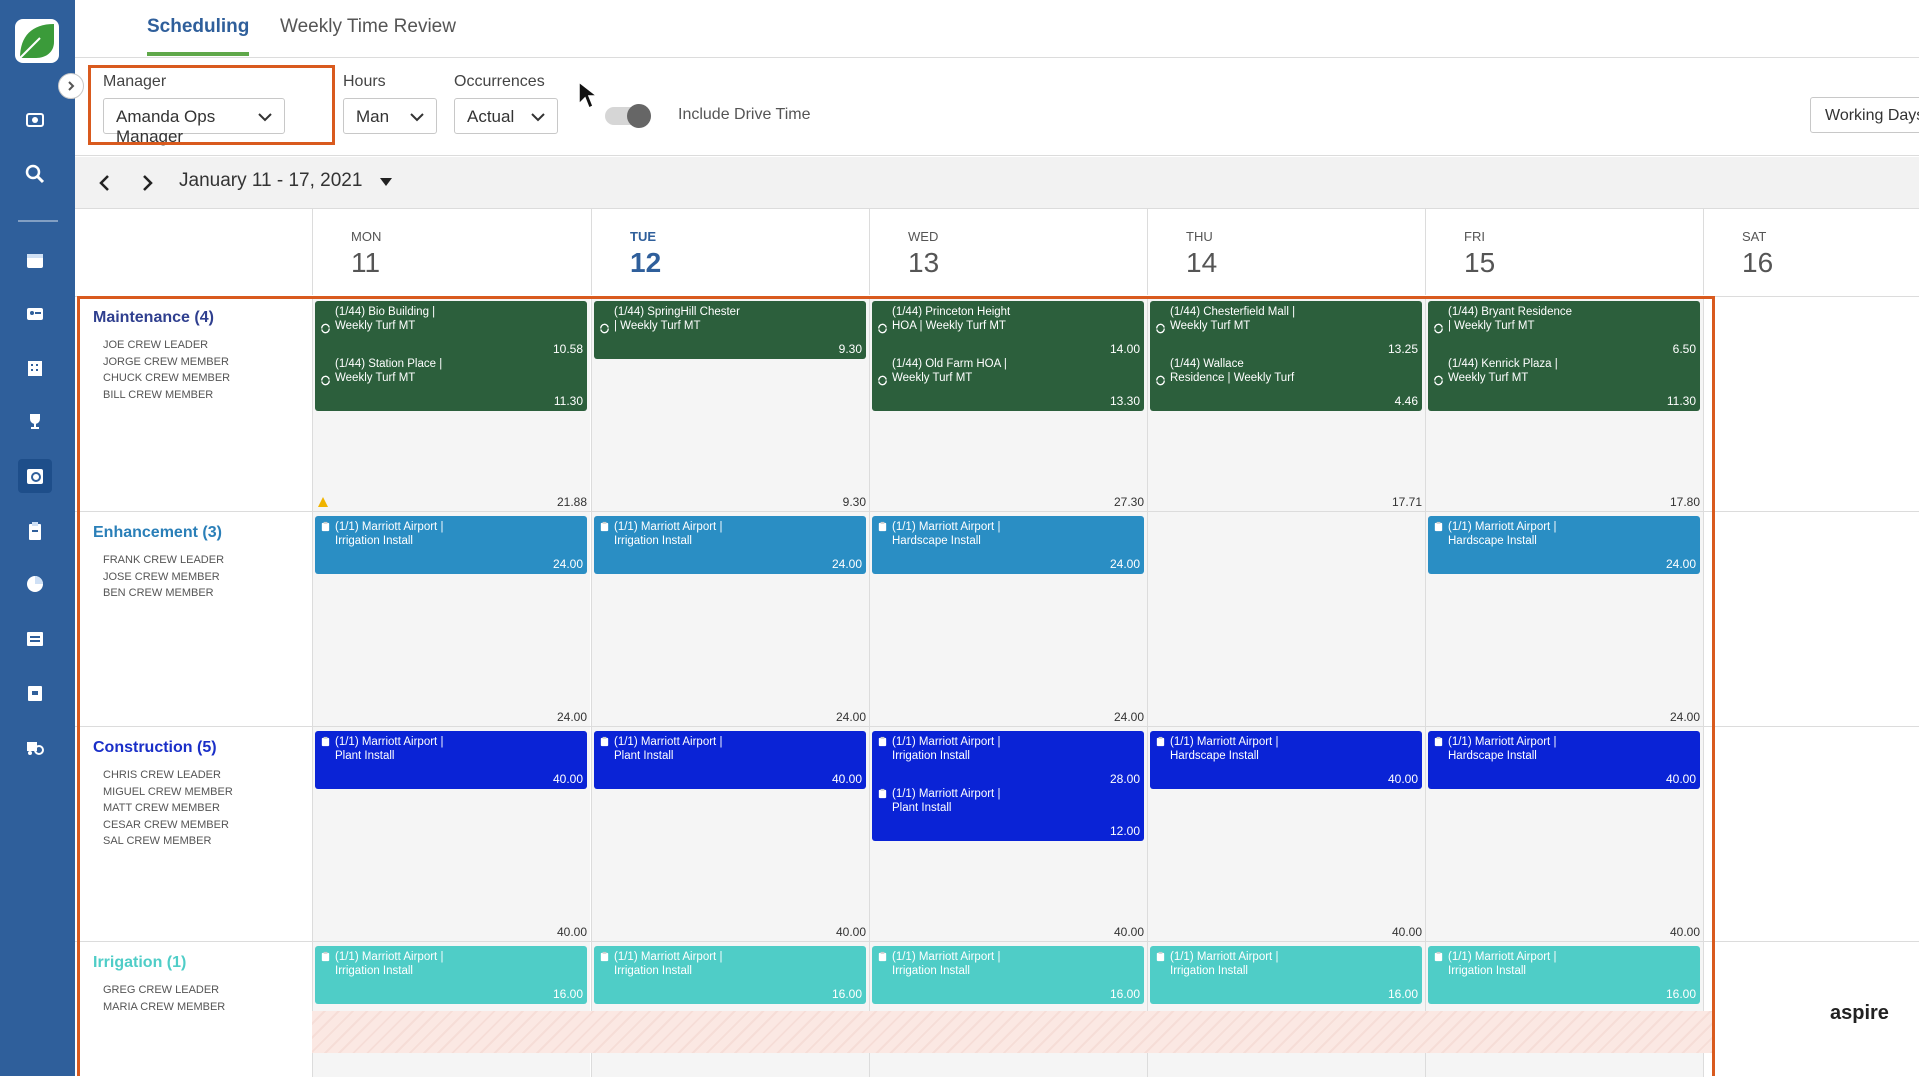 Image resolution: width=1919 pixels, height=1077 pixels. What do you see at coordinates (368, 34) in the screenshot?
I see `tab-weekly-time-review: Weekly Time Review` at bounding box center [368, 34].